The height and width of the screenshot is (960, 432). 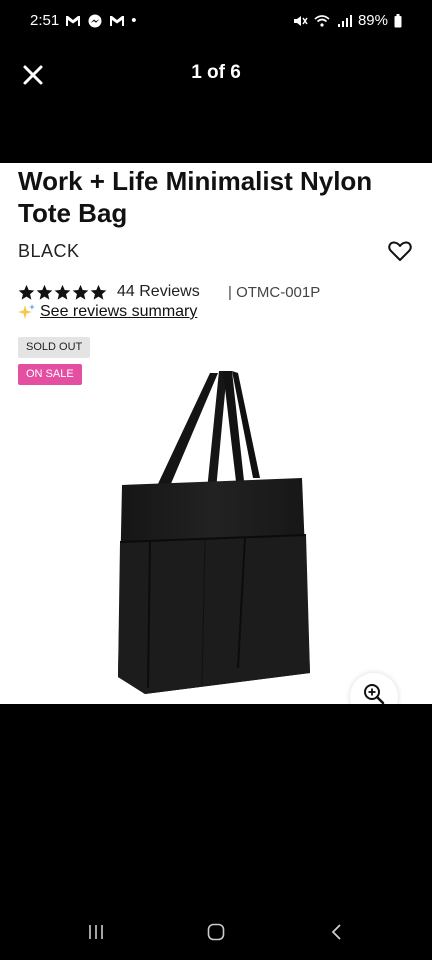 I want to click on image-viewer-header: 1 of 6, so click(x=216, y=74).